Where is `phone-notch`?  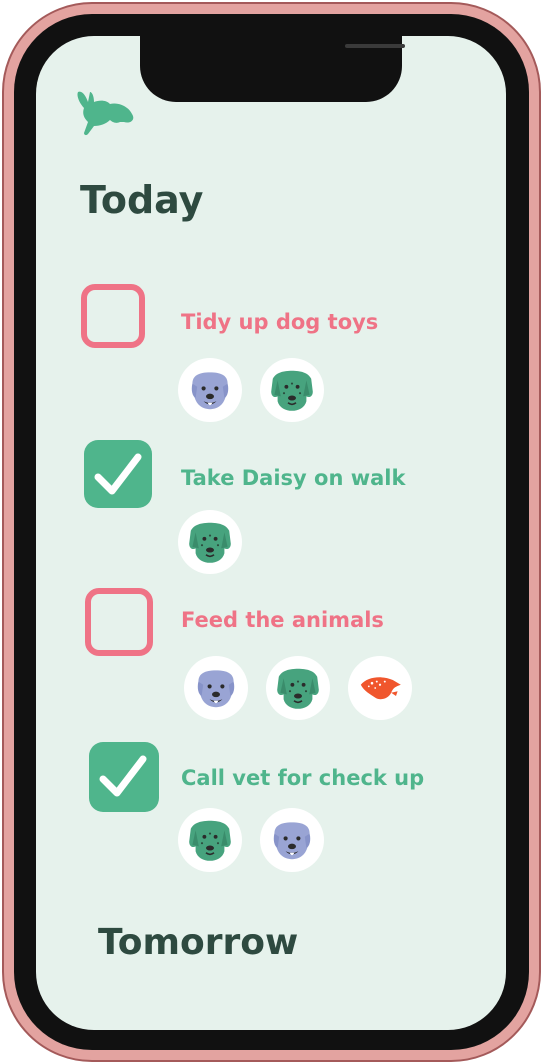
phone-notch is located at coordinates (272, 69).